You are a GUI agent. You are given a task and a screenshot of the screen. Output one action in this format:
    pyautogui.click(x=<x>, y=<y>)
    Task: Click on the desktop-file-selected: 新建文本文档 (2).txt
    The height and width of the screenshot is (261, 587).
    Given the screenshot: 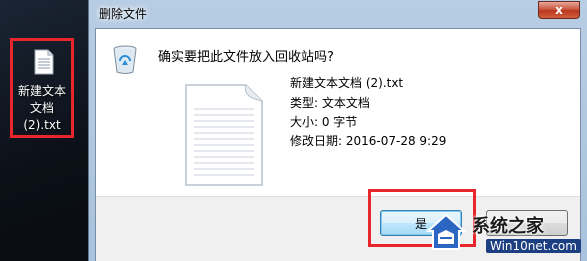 What is the action you would take?
    pyautogui.click(x=42, y=88)
    